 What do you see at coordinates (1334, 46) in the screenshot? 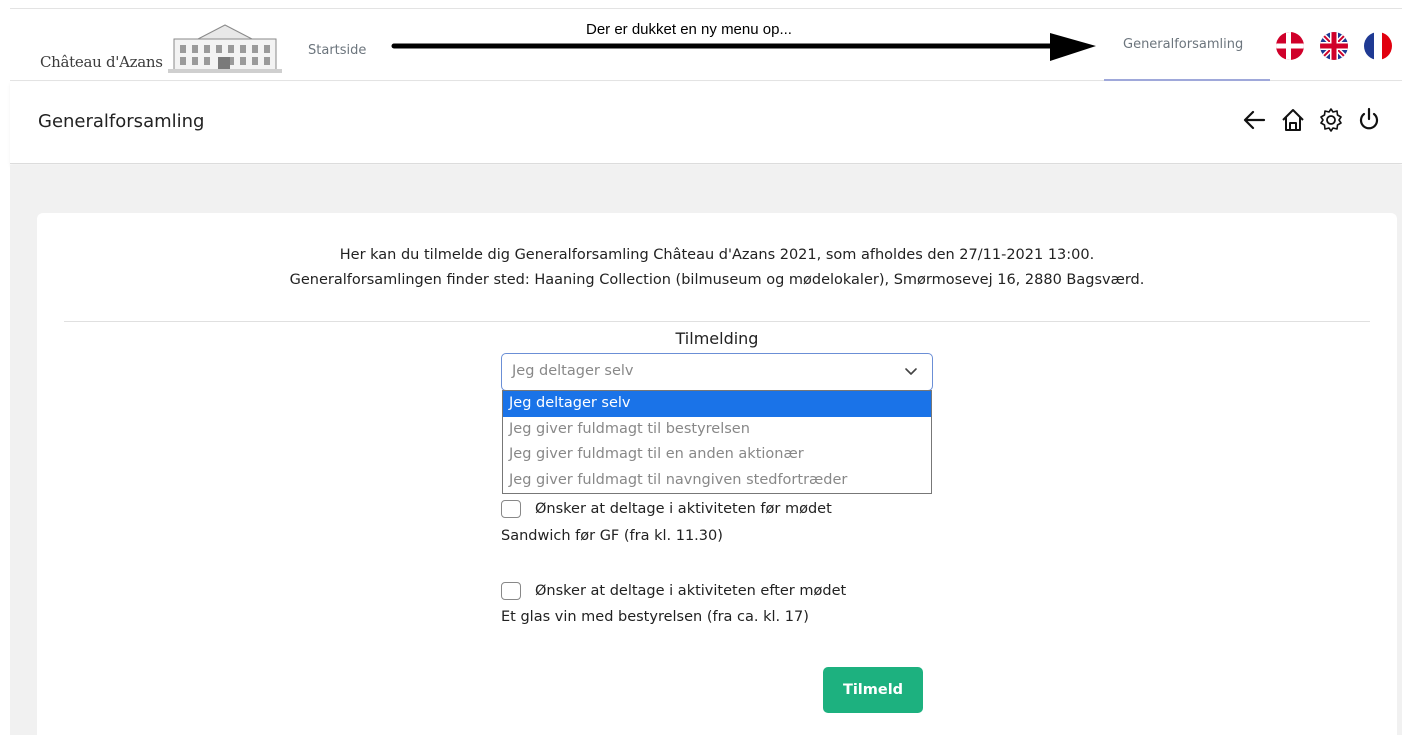
I see `uk-flag-icon` at bounding box center [1334, 46].